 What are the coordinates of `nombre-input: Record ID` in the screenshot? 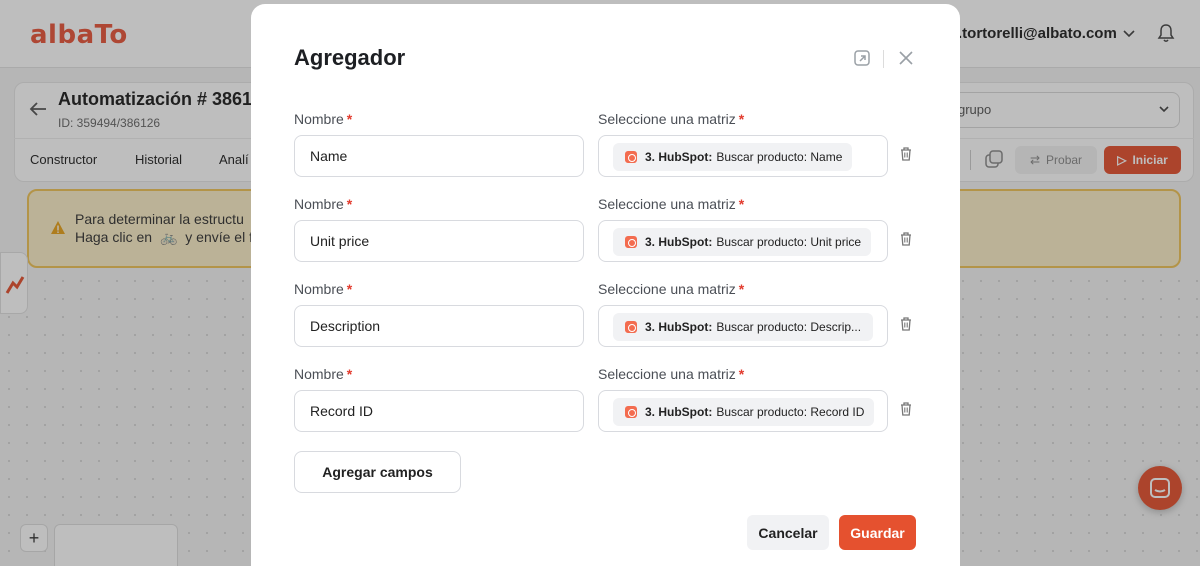 It's located at (439, 411).